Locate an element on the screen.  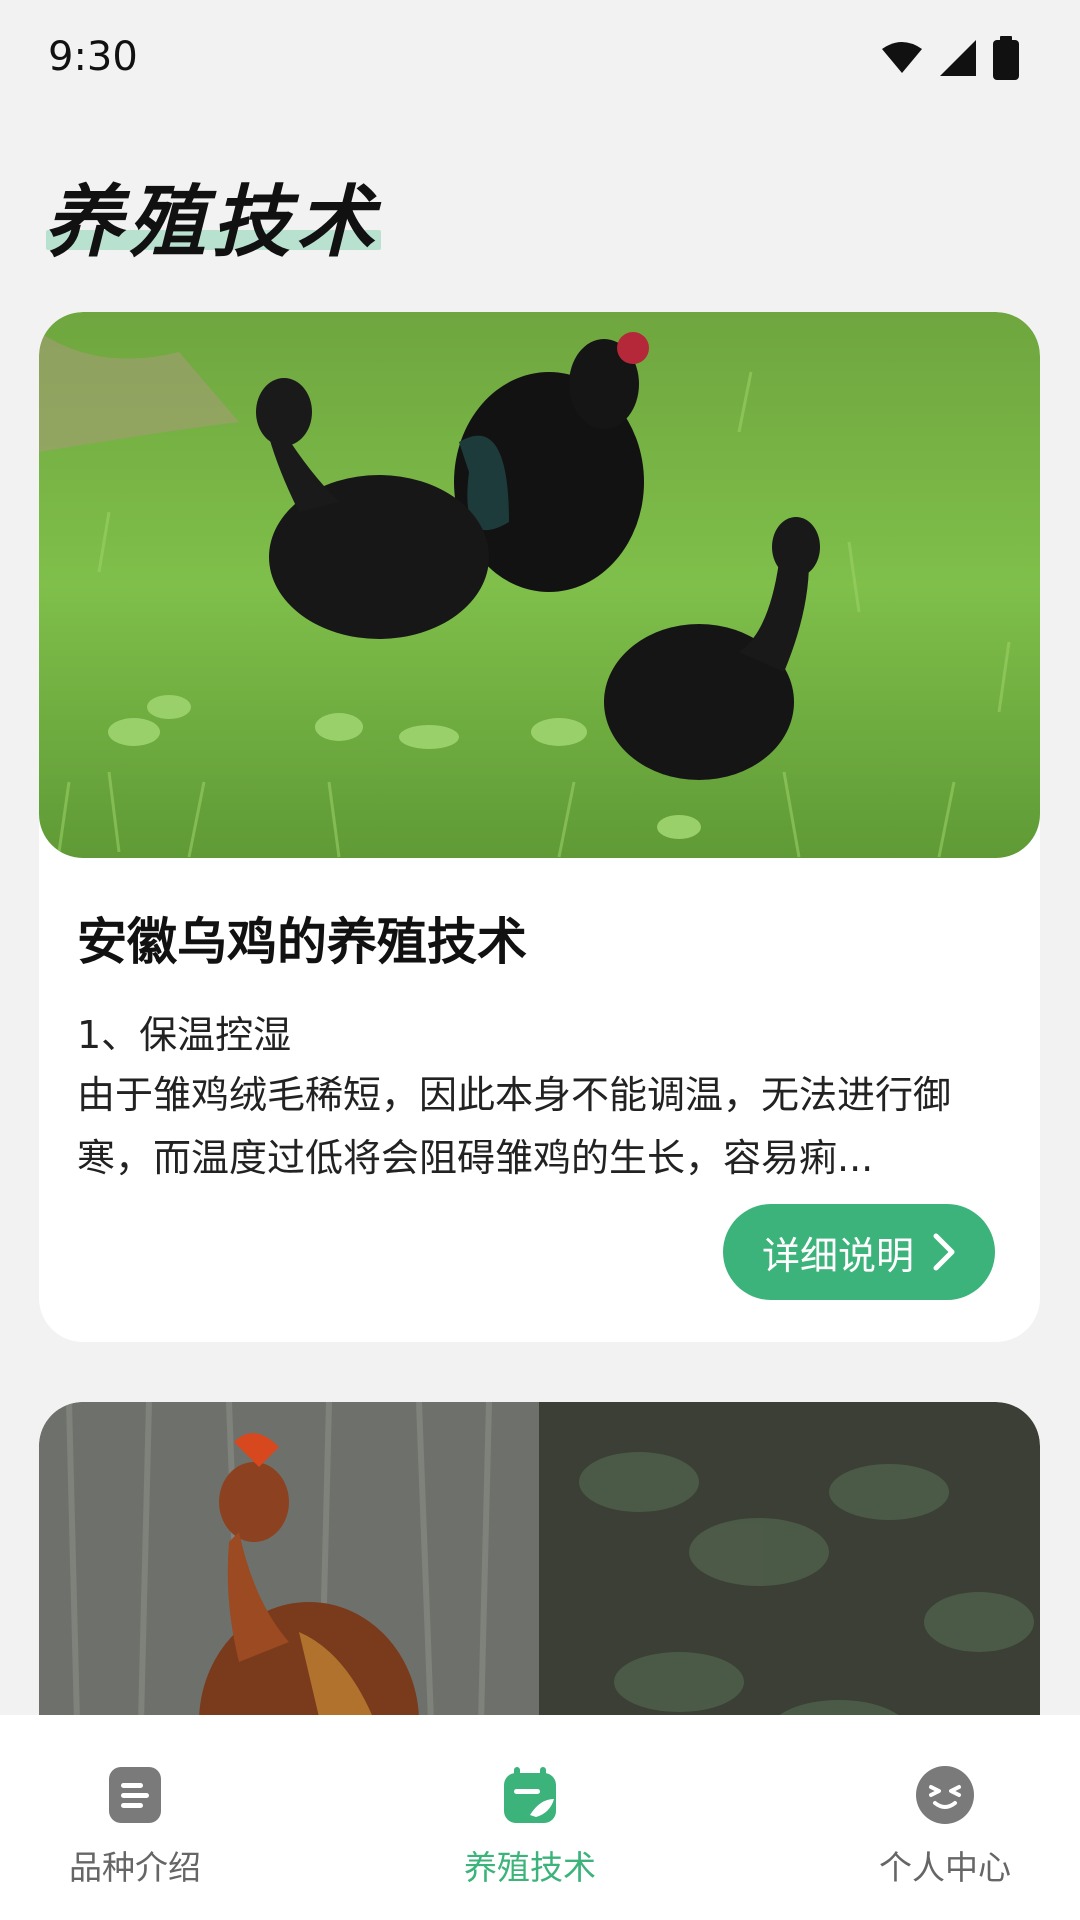
status-bar: 9:30 is located at coordinates (540, 60).